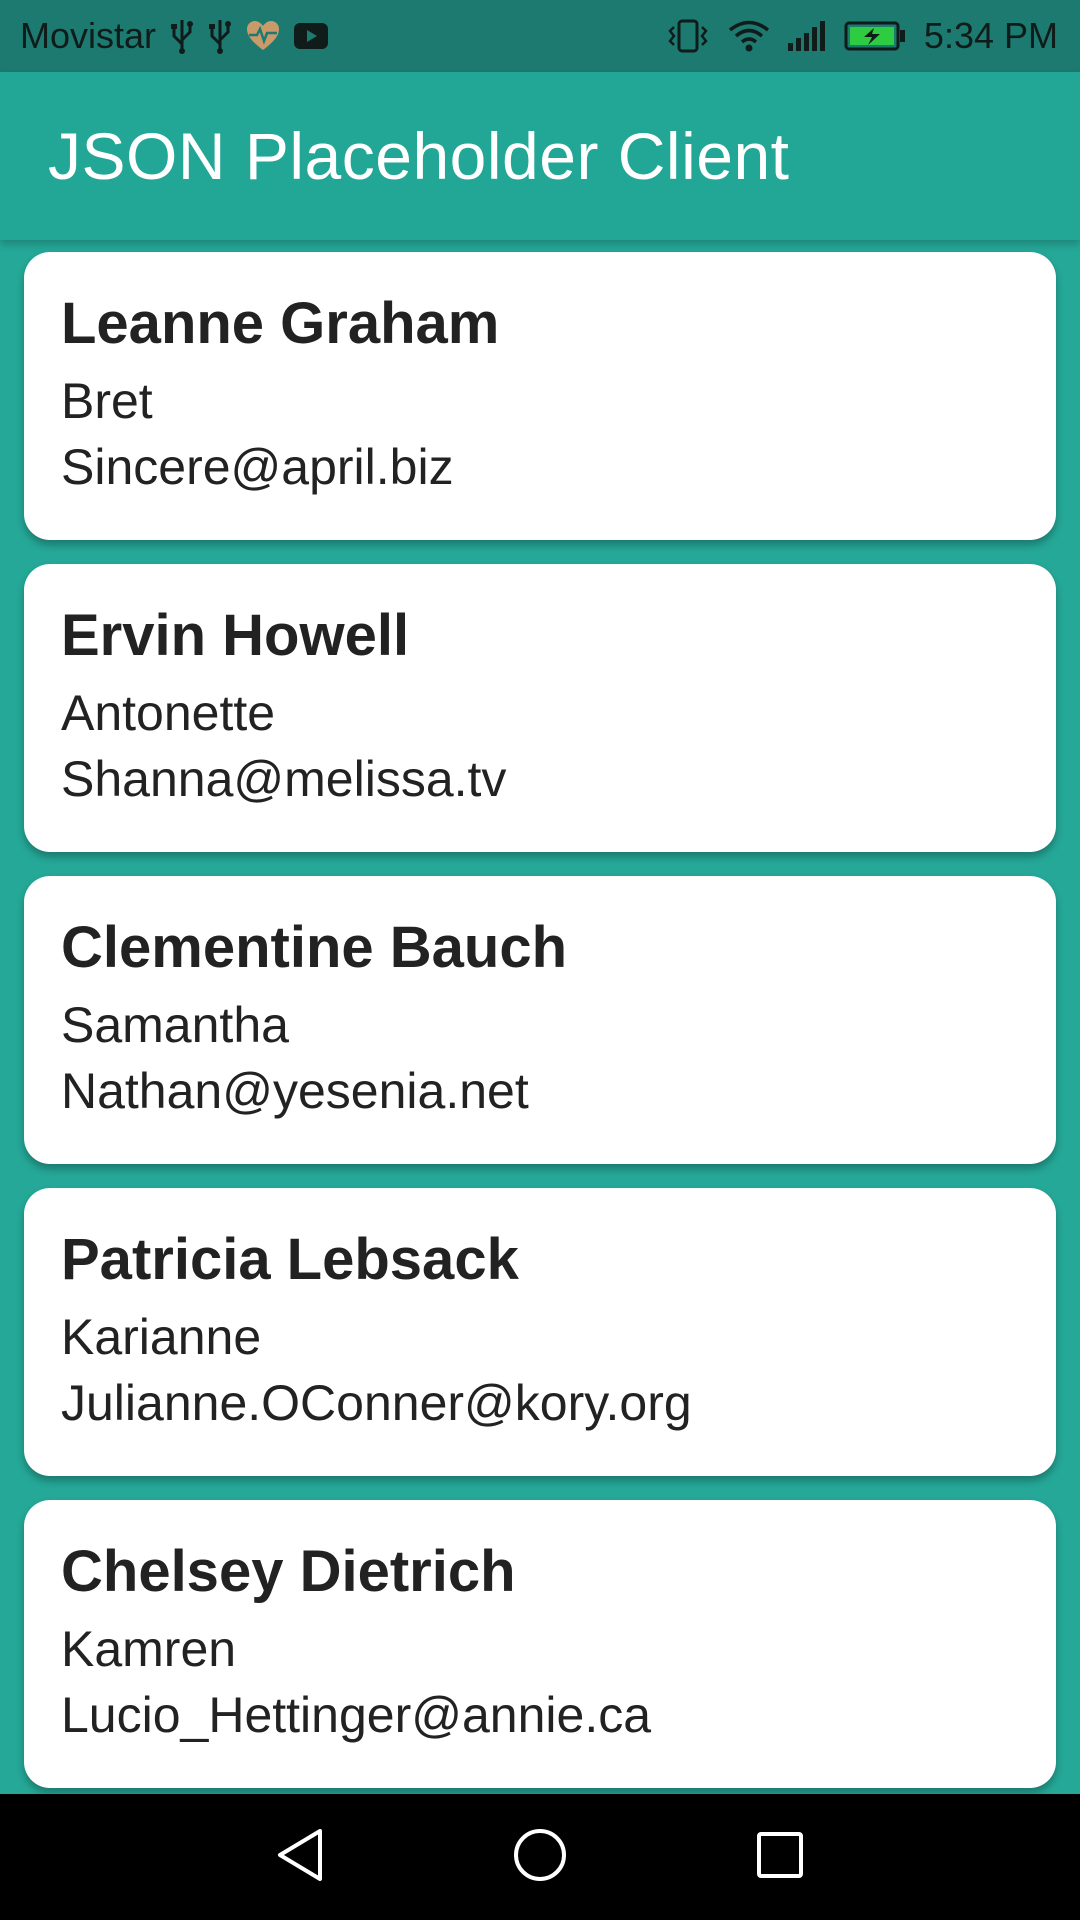 This screenshot has width=1080, height=1920. Describe the element at coordinates (263, 36) in the screenshot. I see `heart-rate-icon` at that location.